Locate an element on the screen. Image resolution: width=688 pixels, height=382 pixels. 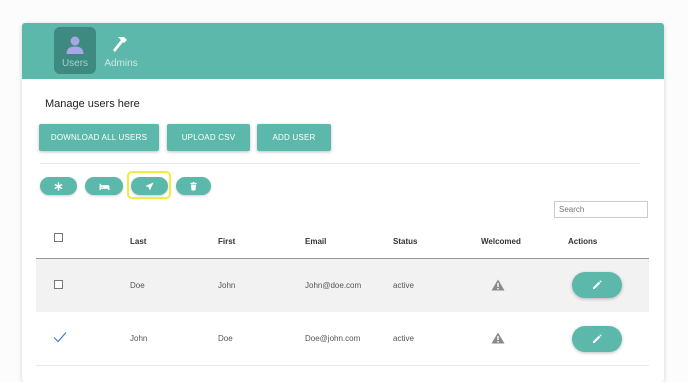
cell-last: John is located at coordinates (139, 338).